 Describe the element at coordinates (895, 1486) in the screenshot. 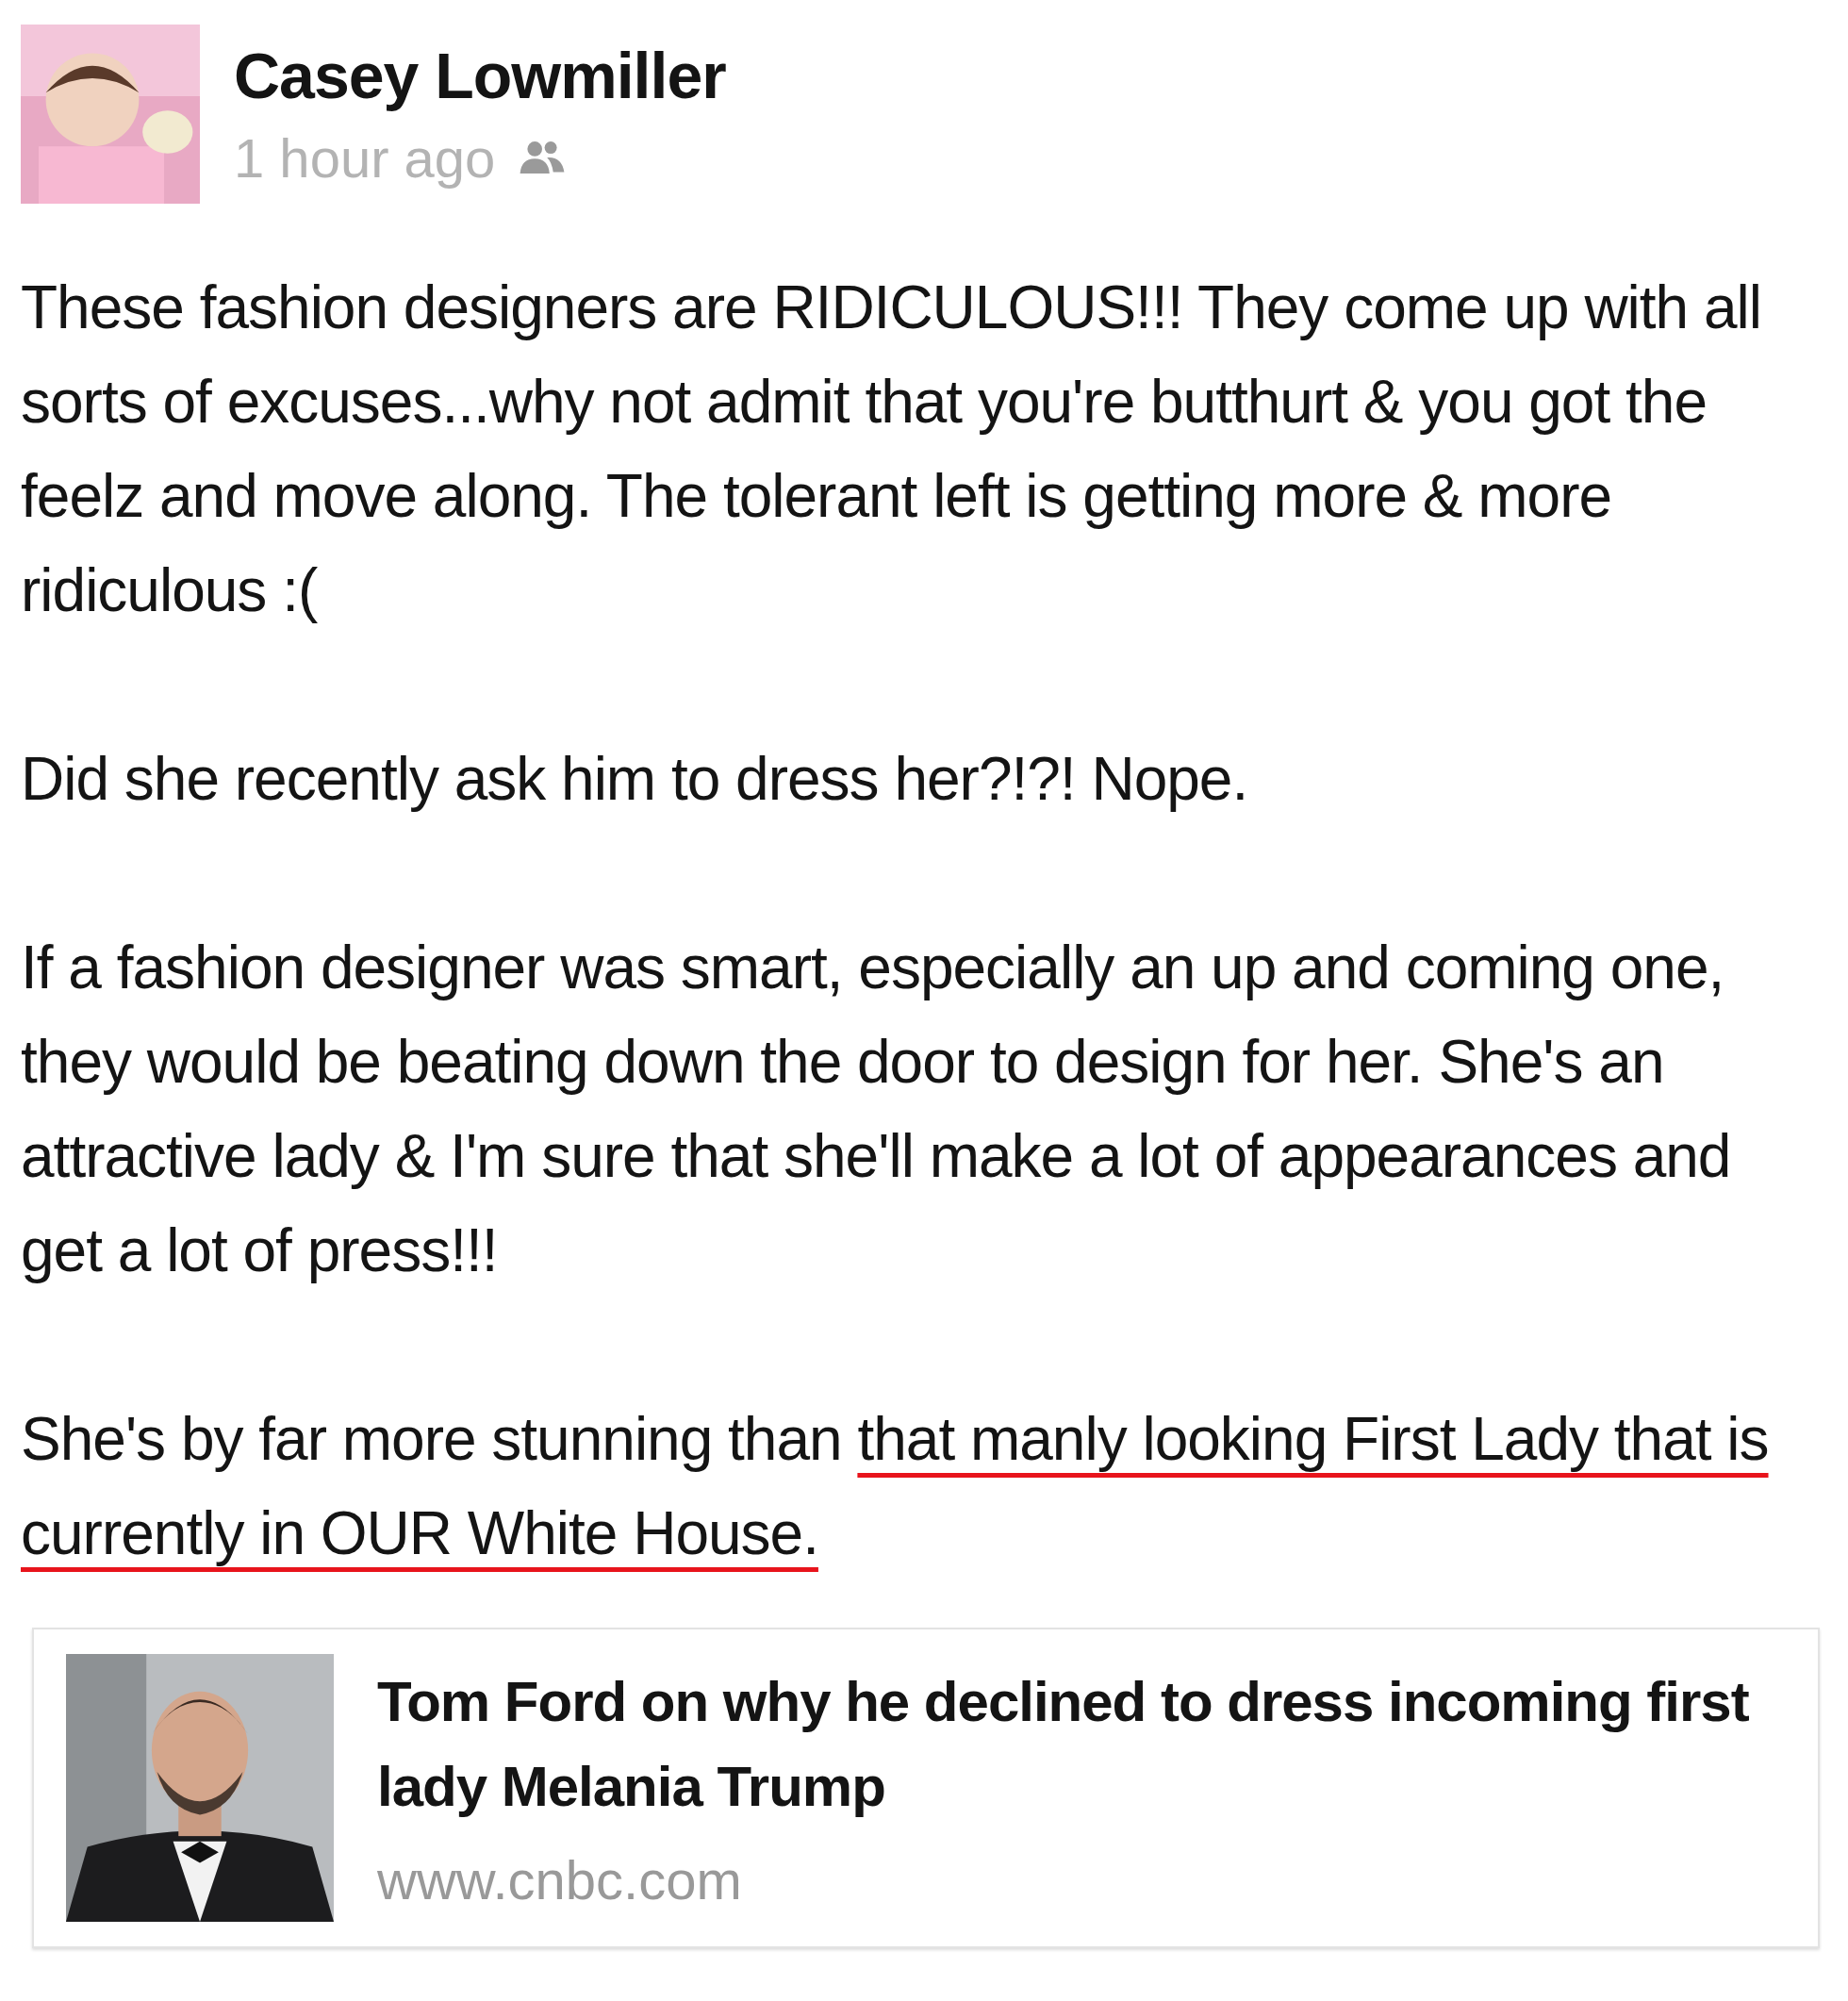

I see `post-paragraph: She's by far more stunning than that manly looking First Lady that is currently in OUR White House.` at that location.